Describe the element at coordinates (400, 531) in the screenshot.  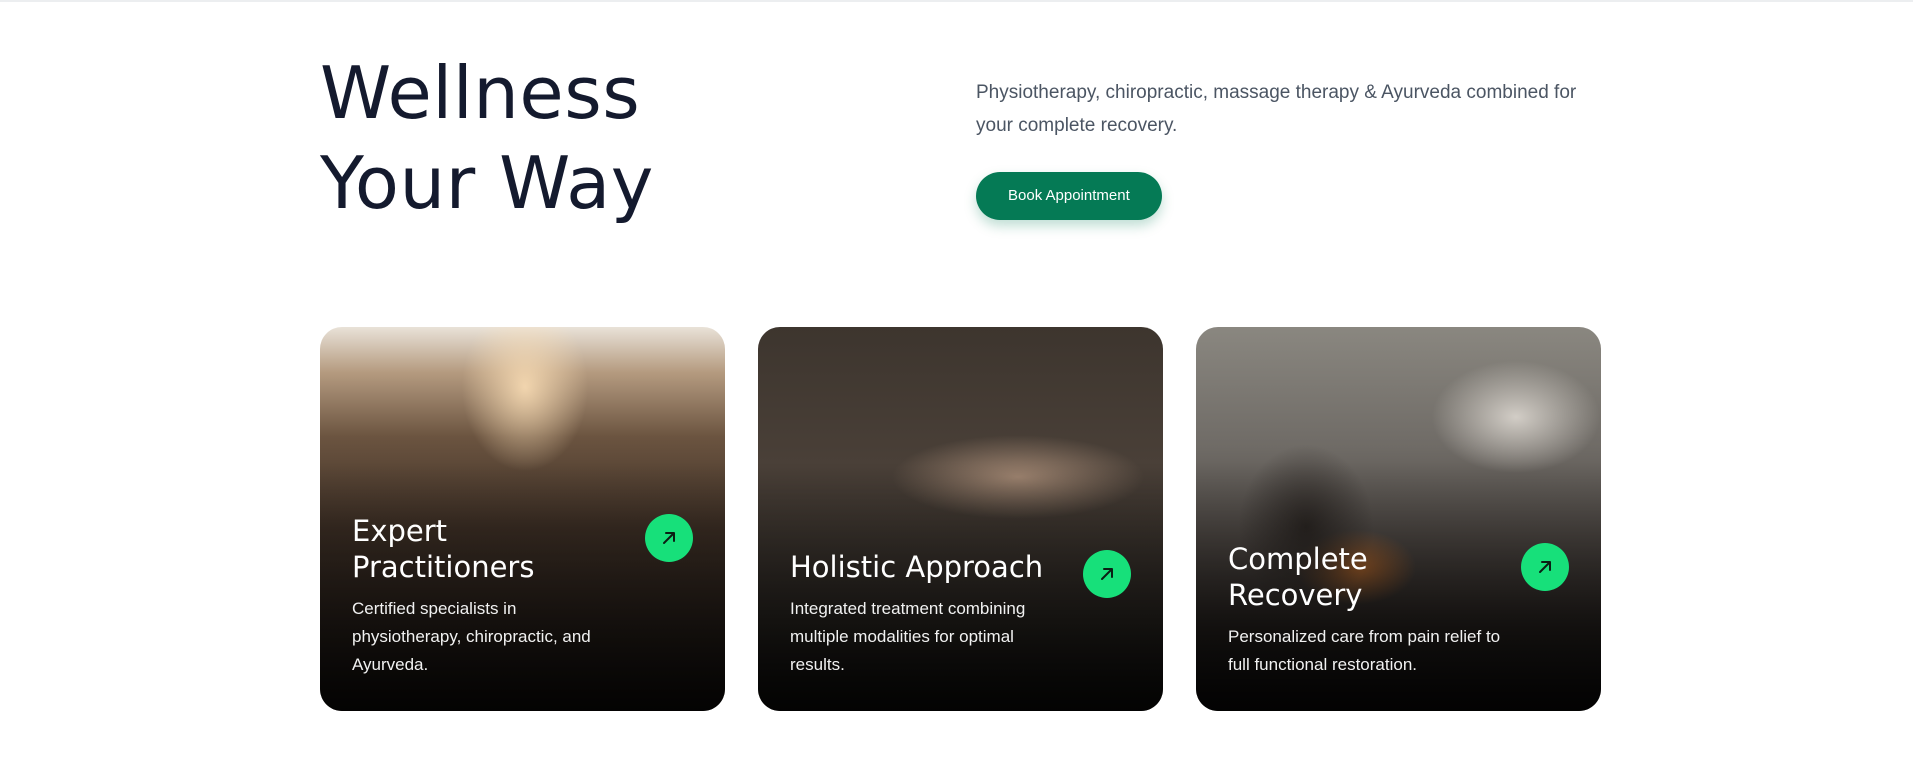
I see `card-title-line-1: Expert` at that location.